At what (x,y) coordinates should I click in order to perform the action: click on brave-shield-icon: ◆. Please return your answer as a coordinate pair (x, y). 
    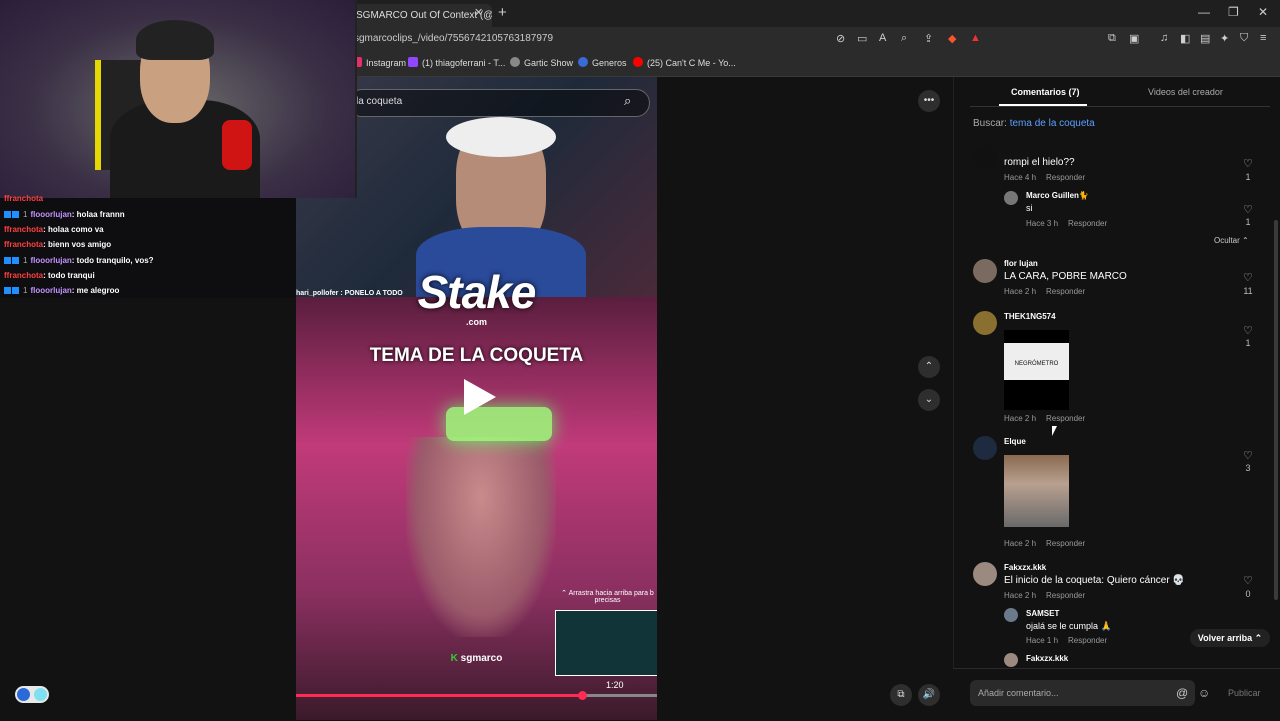
    Looking at the image, I should click on (952, 38).